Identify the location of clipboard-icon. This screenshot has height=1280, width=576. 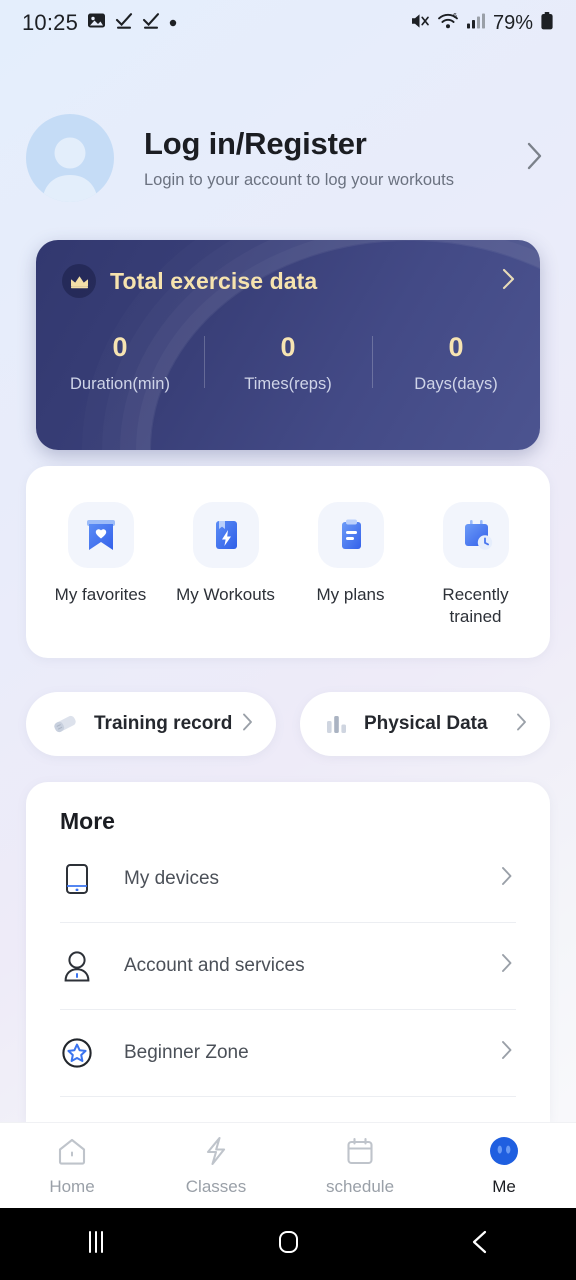
(350, 535).